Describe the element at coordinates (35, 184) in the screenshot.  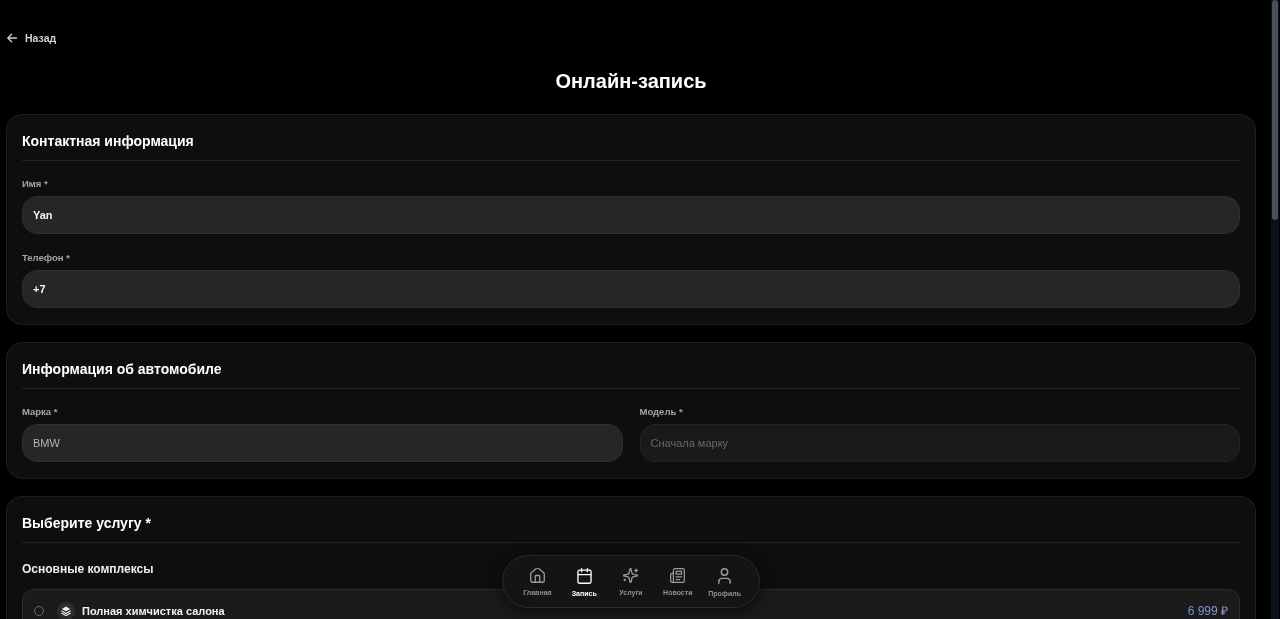
I see `field-label: Имя *` at that location.